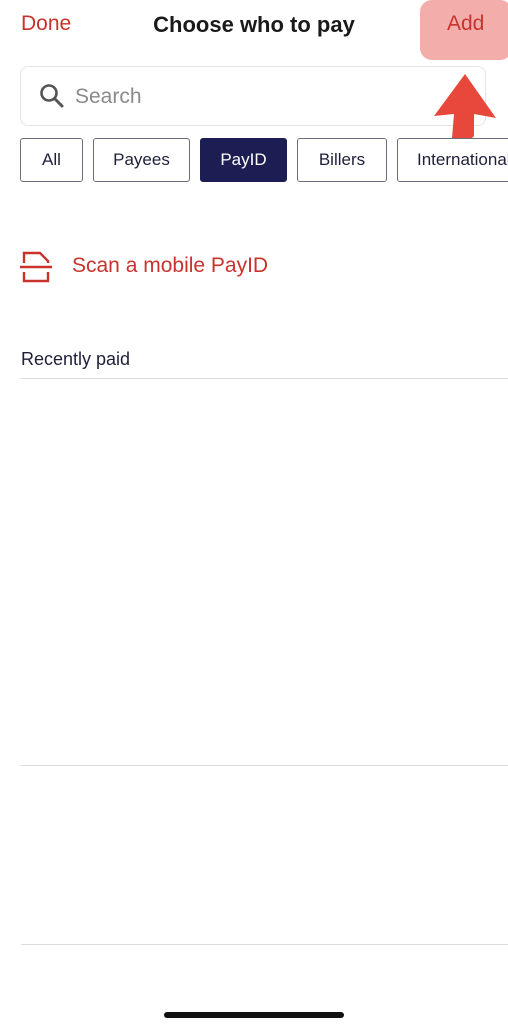 This screenshot has height=1024, width=508. I want to click on scan-payid-button: Scan a mobile PayID, so click(255, 268).